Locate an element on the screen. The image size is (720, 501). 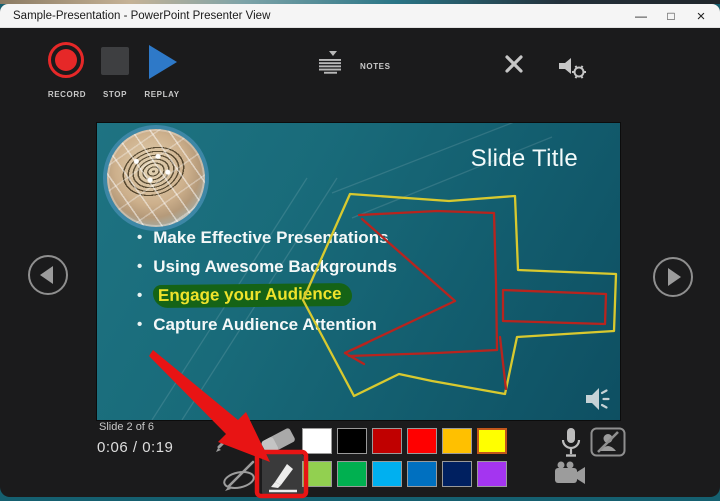
globe-gridlines is located at coordinates (156, 178).